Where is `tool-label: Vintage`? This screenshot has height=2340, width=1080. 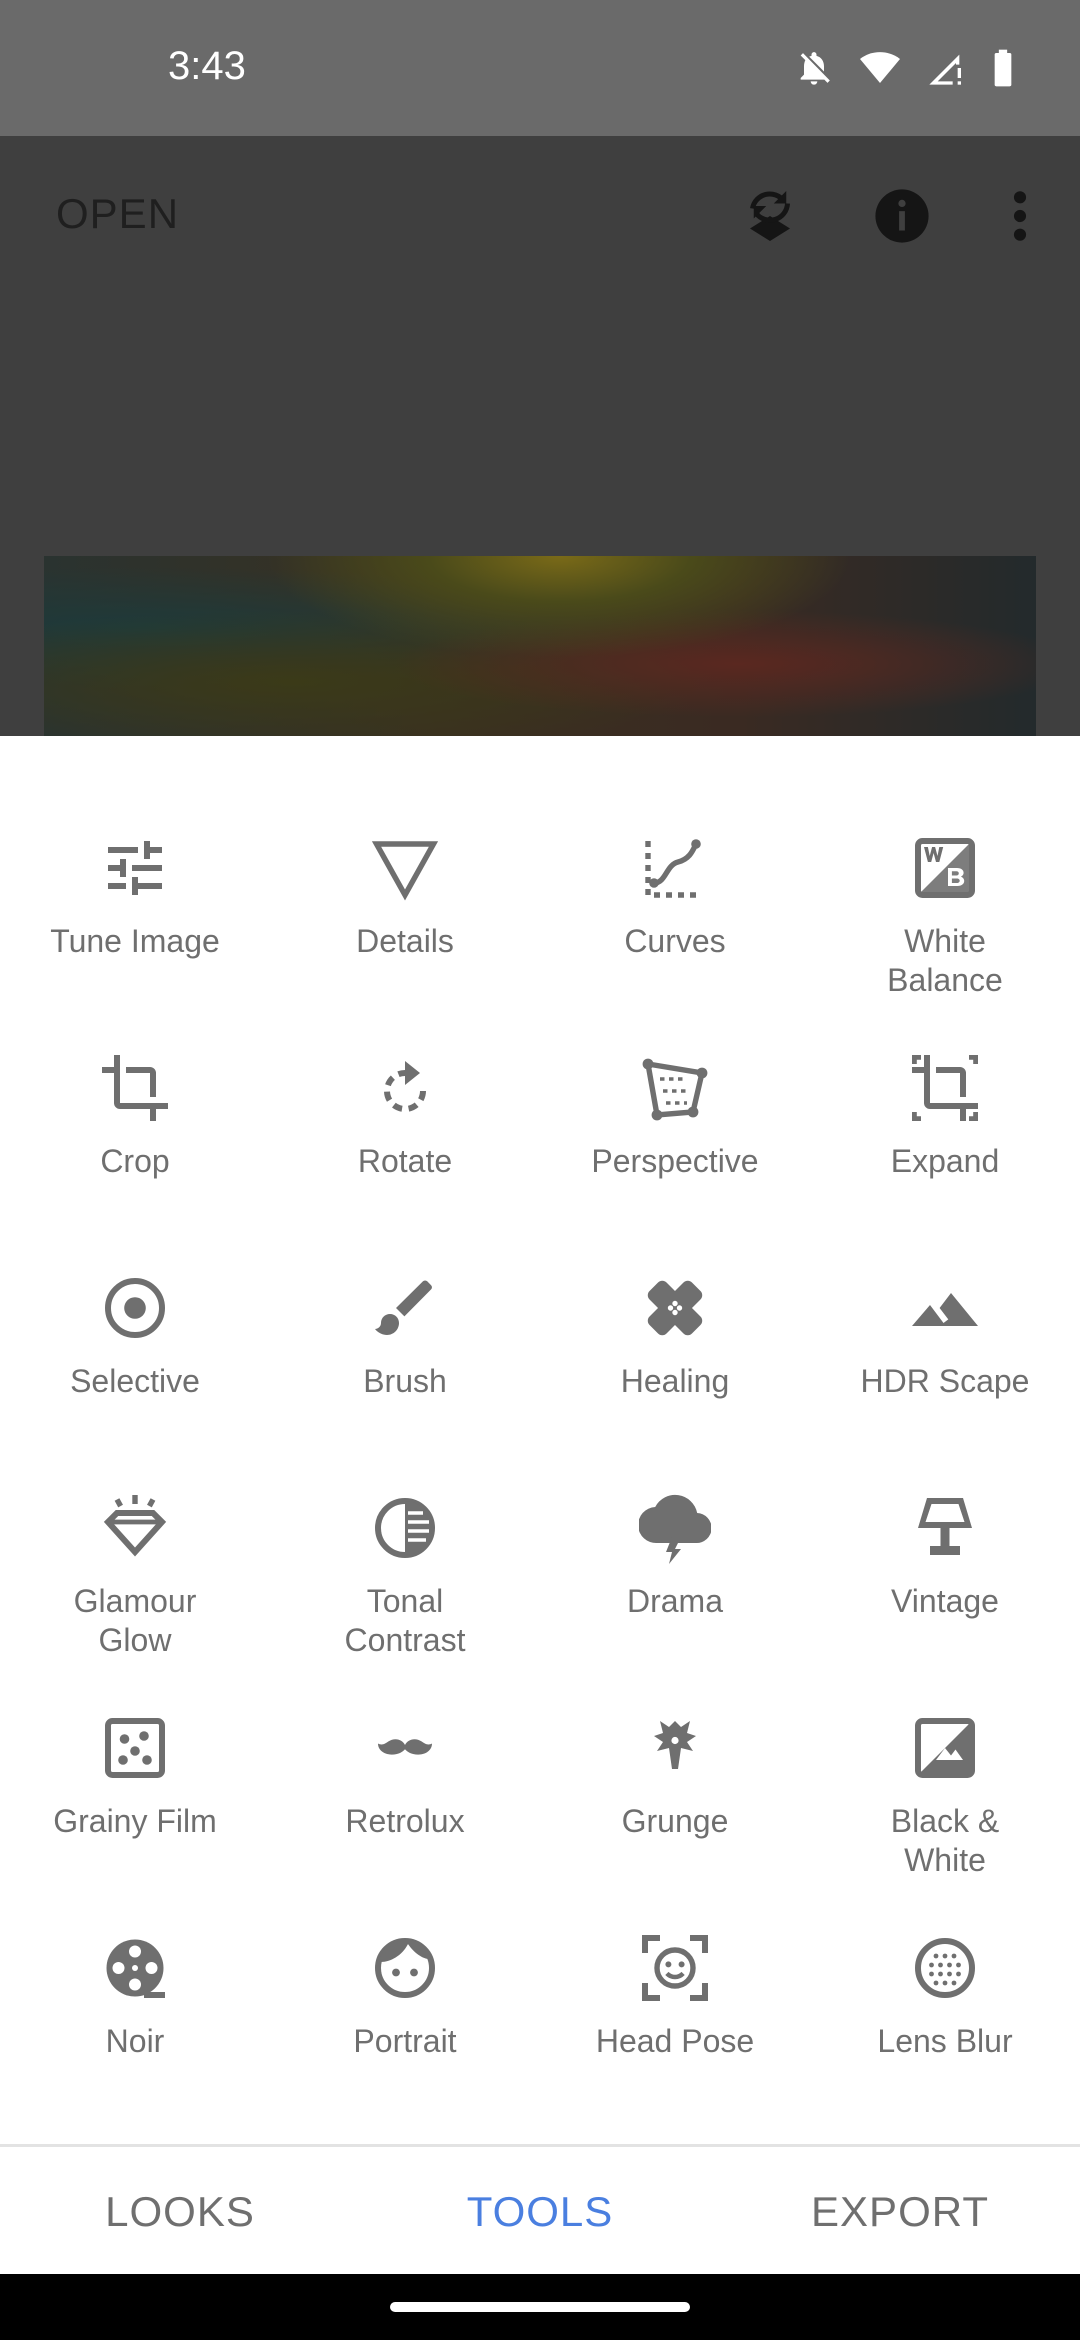
tool-label: Vintage is located at coordinates (945, 1601).